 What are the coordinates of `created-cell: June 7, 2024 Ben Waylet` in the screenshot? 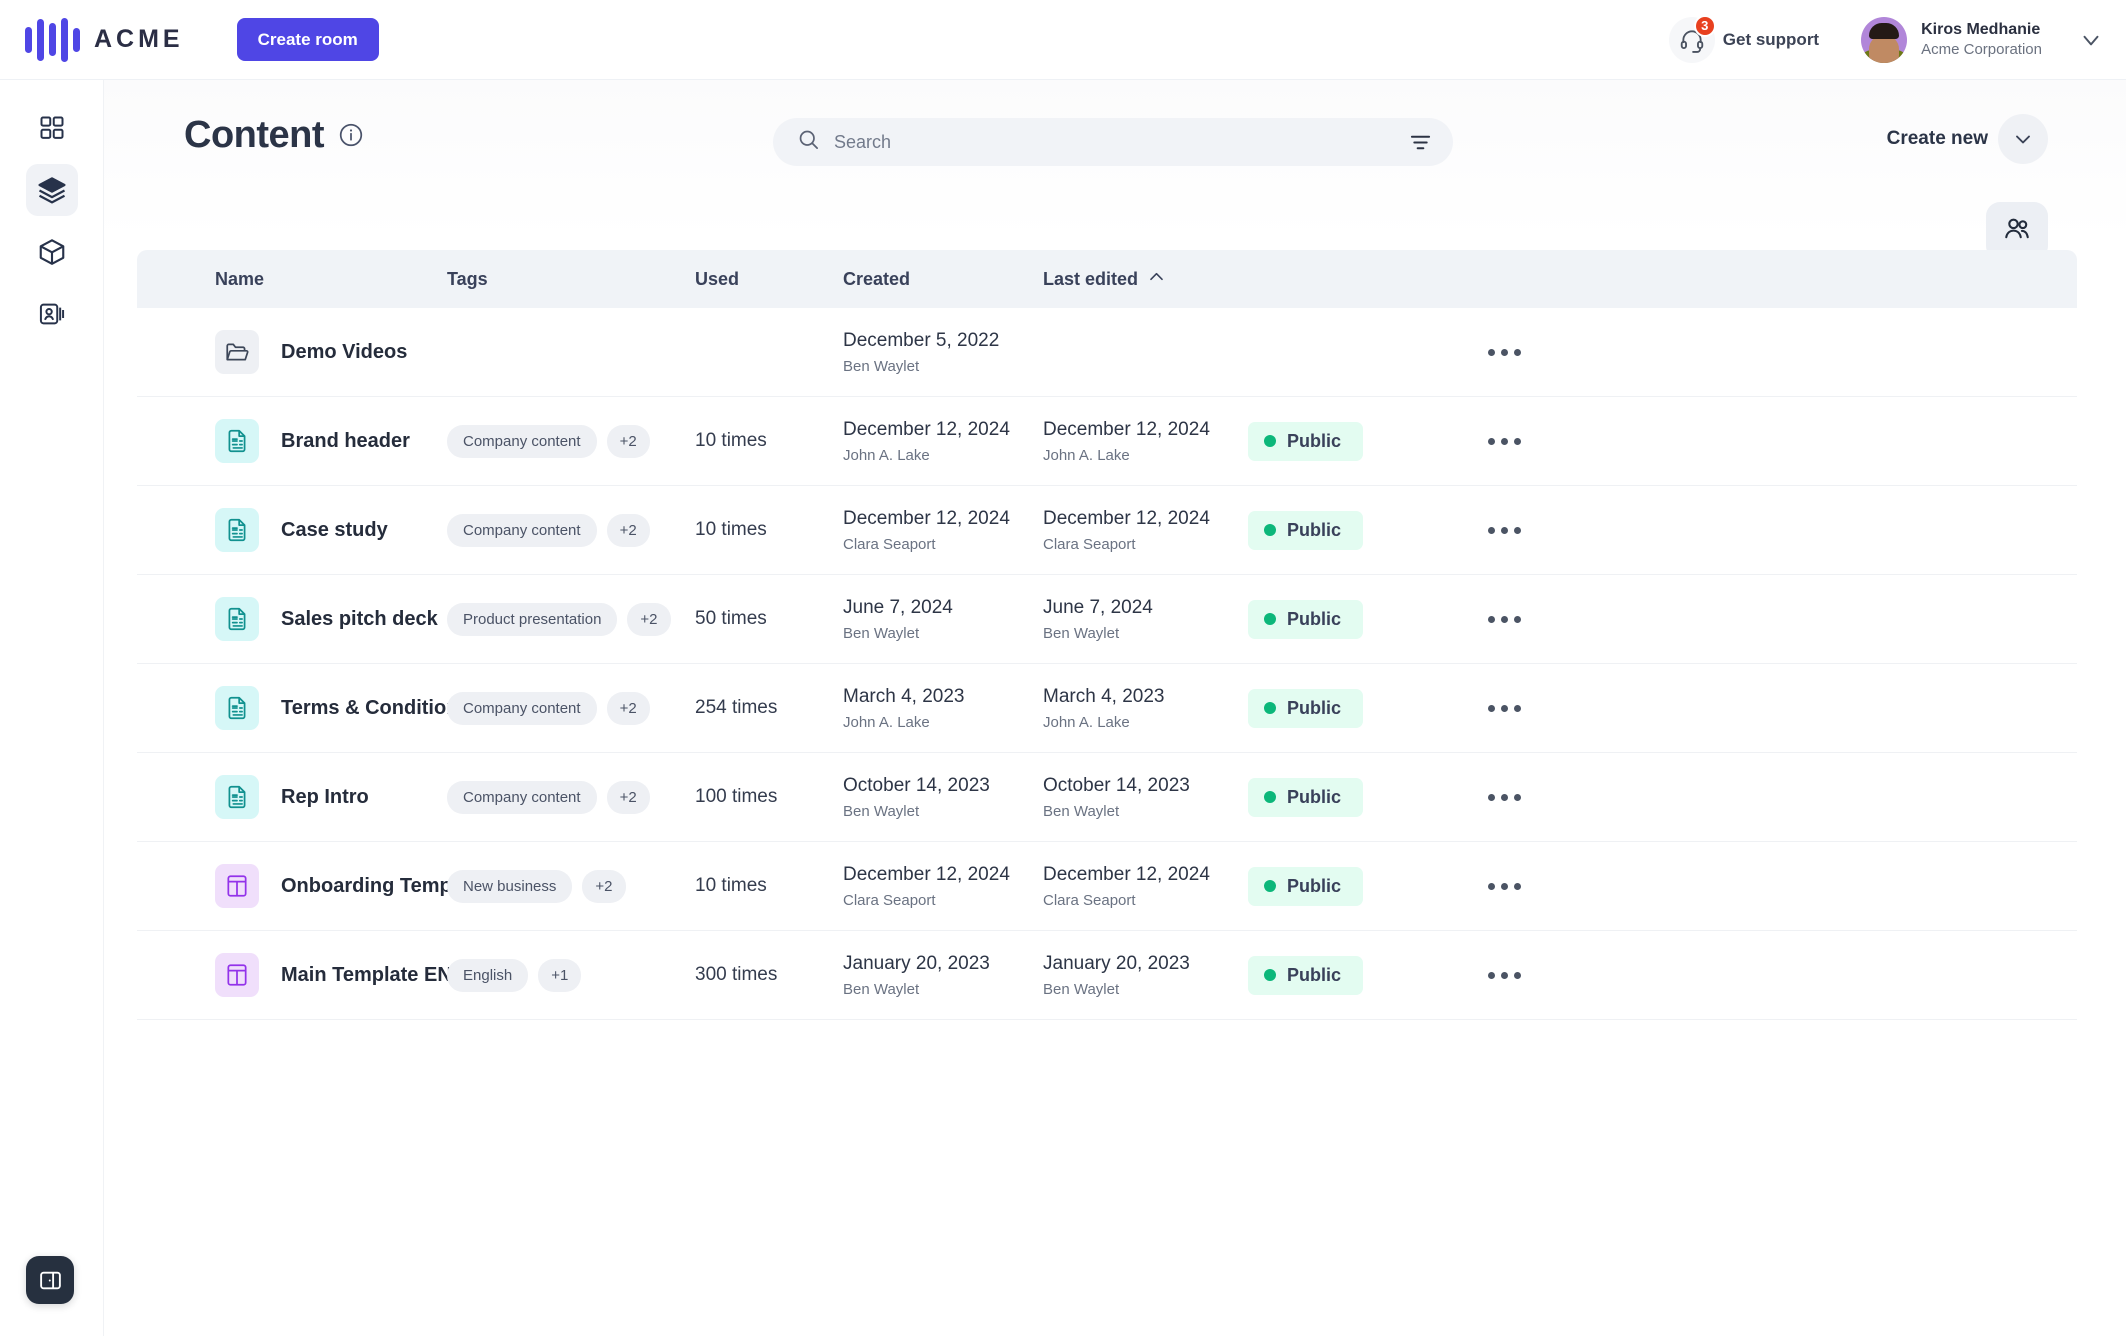 It's located at (943, 619).